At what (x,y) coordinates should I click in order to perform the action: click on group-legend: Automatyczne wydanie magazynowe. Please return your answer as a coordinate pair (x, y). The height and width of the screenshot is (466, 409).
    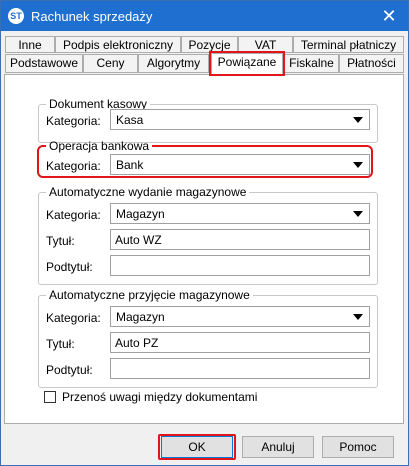
    Looking at the image, I should click on (148, 192).